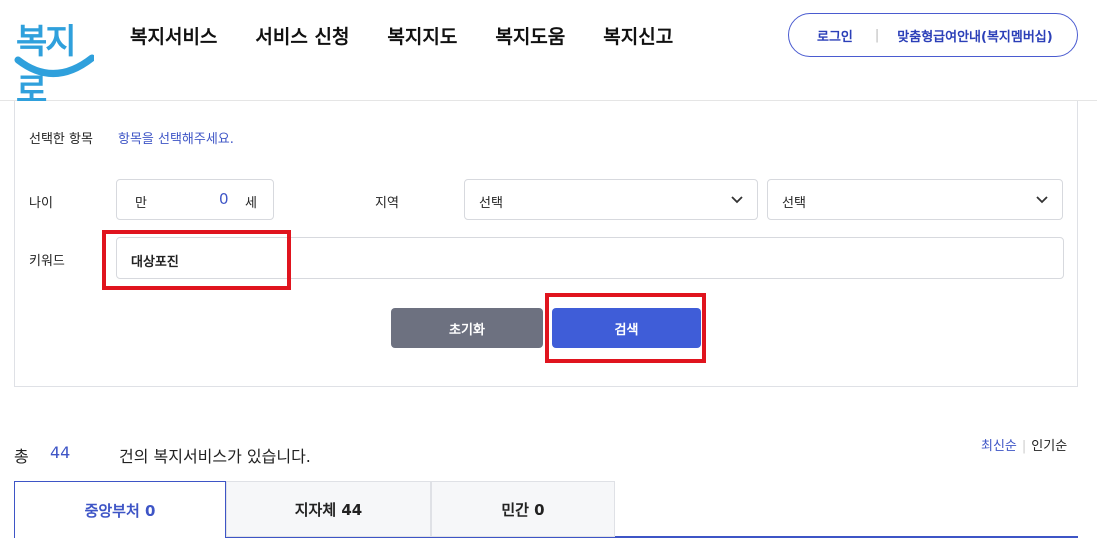  I want to click on tab-local-government: 지자체 44, so click(328, 509).